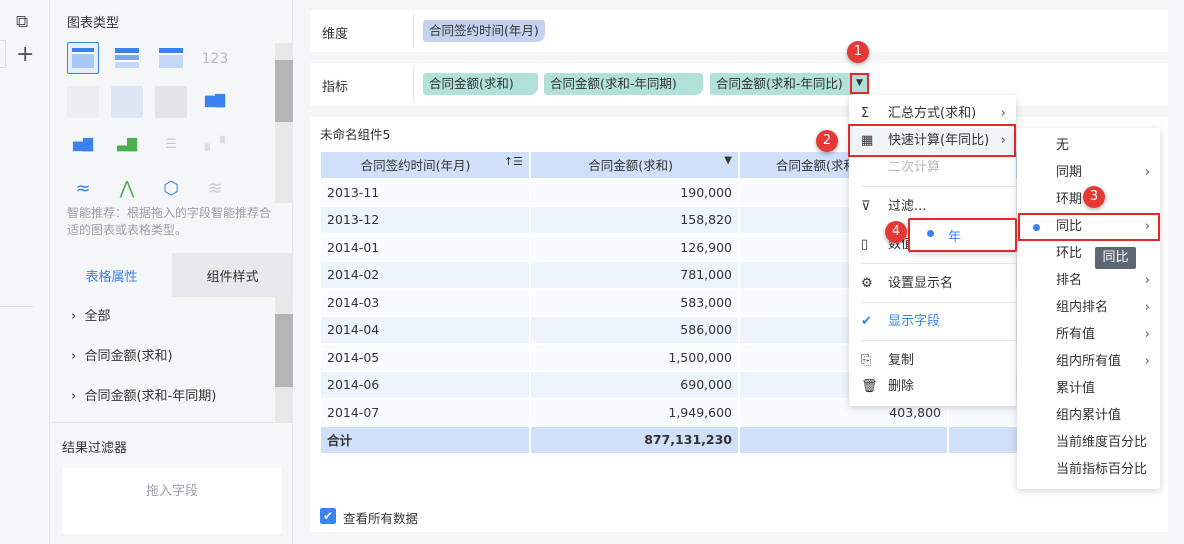 This screenshot has width=1184, height=544. What do you see at coordinates (634, 302) in the screenshot?
I see `table-cell: 583,000` at bounding box center [634, 302].